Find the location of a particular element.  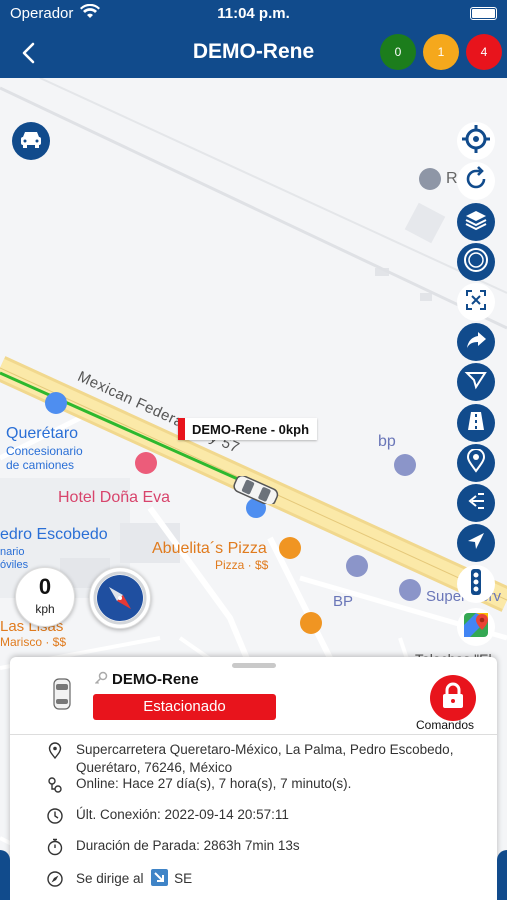

google-maps-button is located at coordinates (476, 627).